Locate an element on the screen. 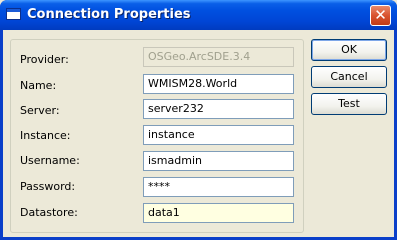  name-field: WMISM28.World is located at coordinates (218, 84).